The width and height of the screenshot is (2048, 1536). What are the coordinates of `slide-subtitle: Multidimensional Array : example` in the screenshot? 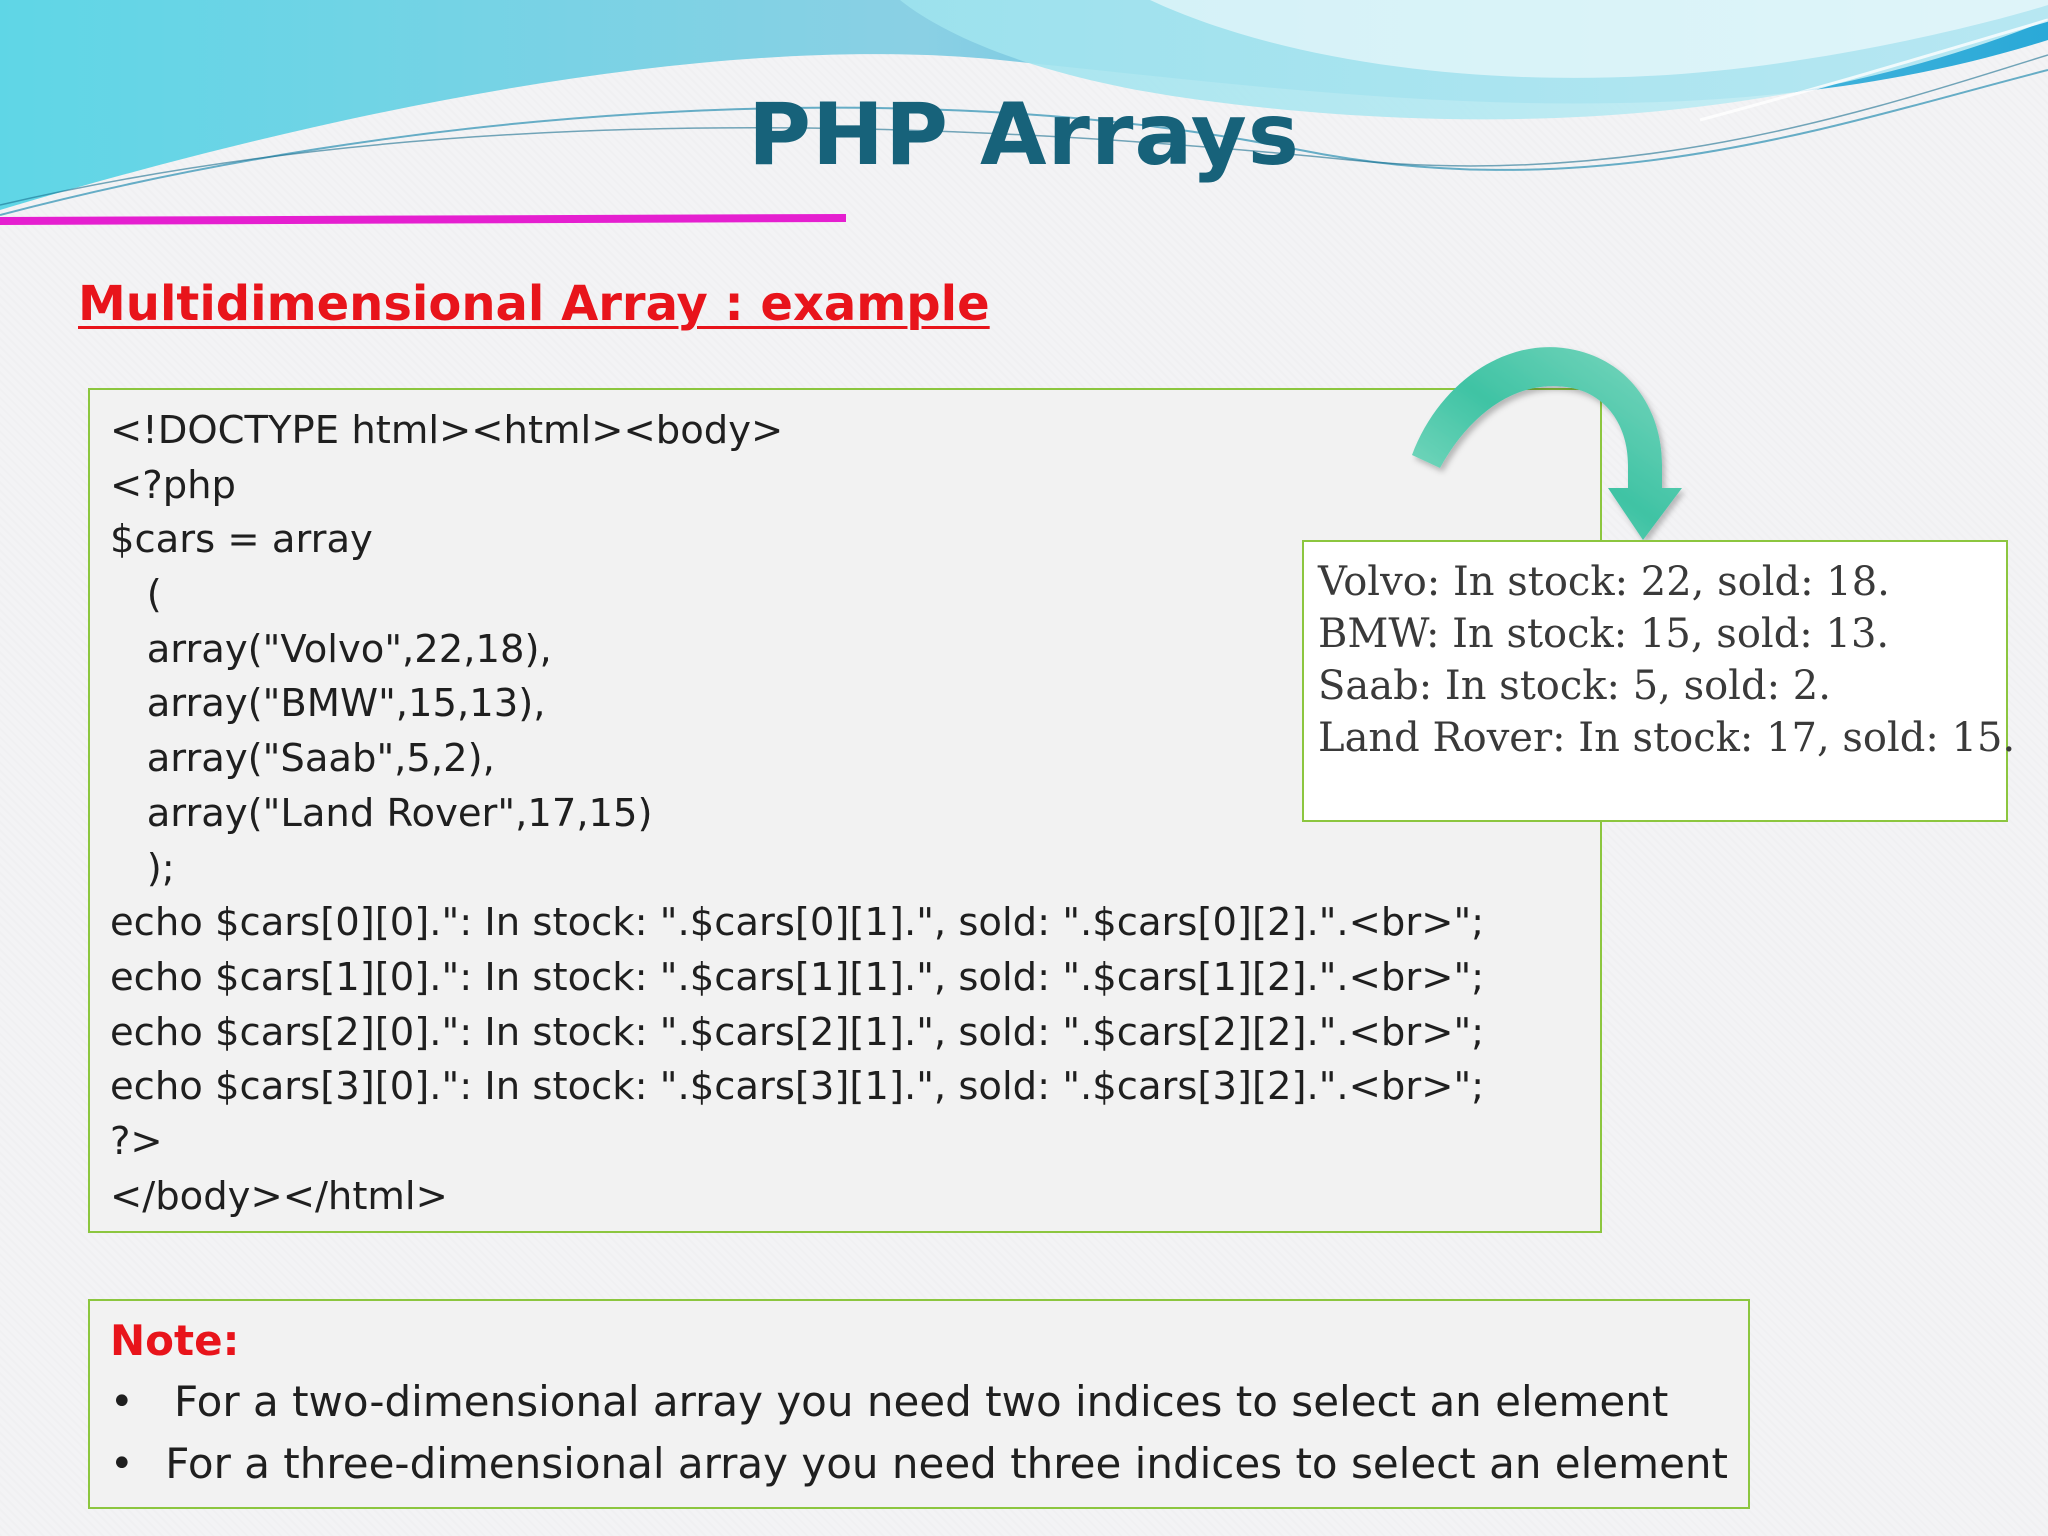 It's located at (534, 304).